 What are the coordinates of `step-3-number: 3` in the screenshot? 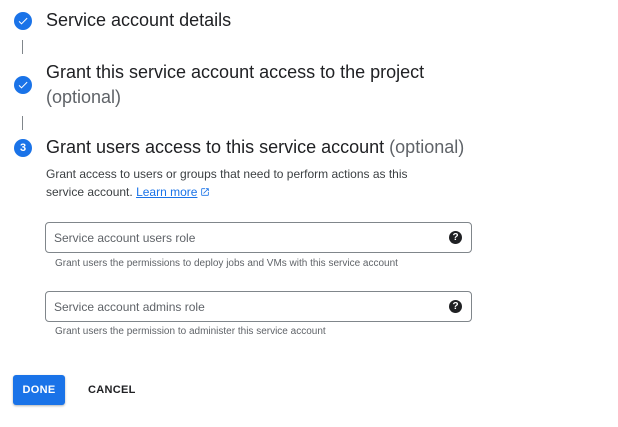 It's located at (23, 148).